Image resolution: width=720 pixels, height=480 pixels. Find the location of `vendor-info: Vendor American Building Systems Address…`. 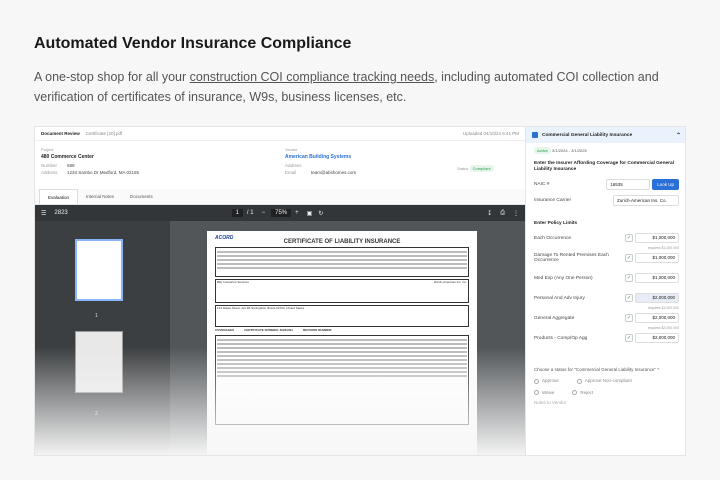

vendor-info: Vendor American Building Systems Address… is located at coordinates (320, 161).